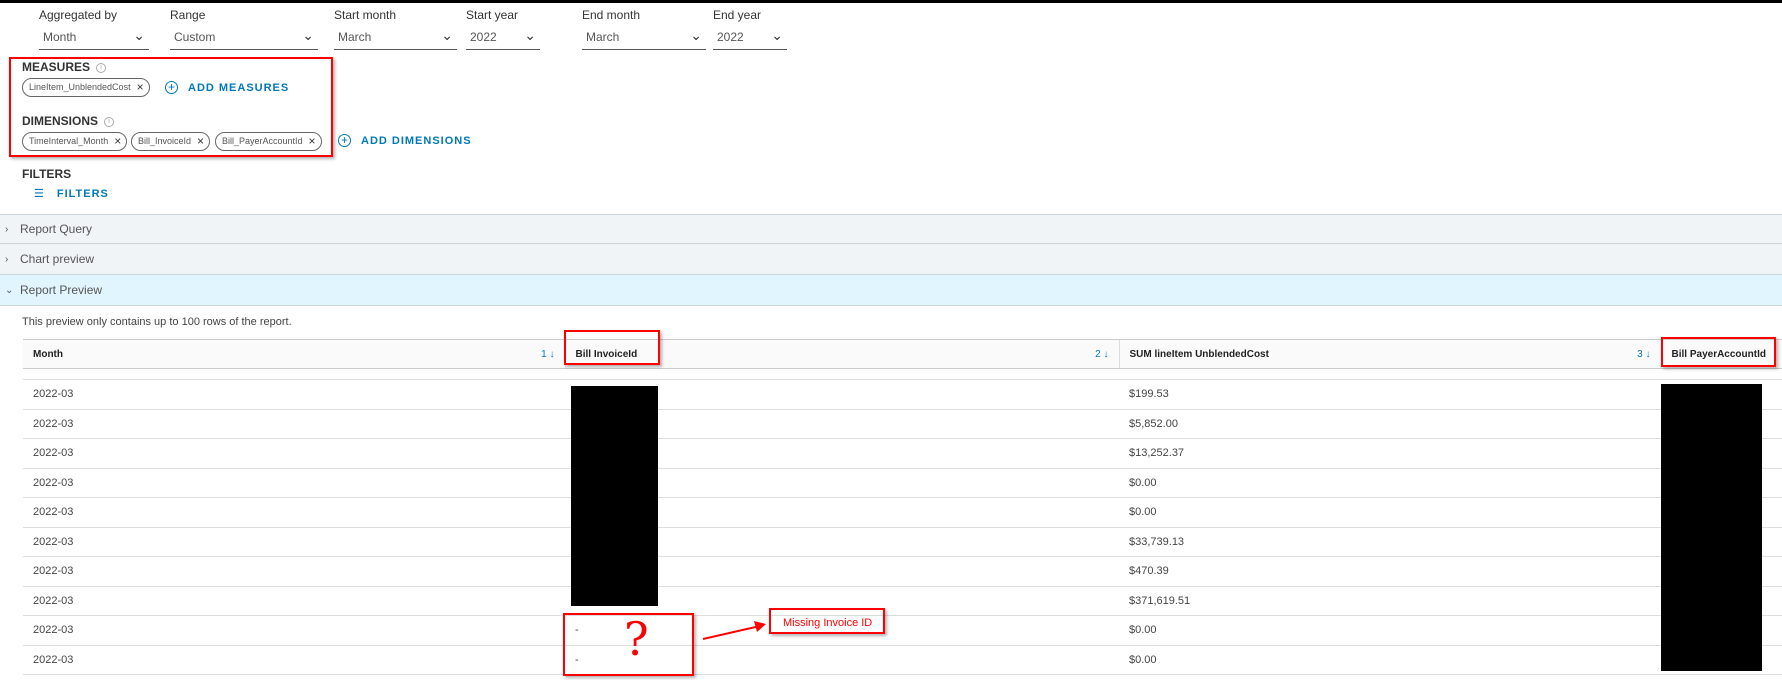  Describe the element at coordinates (60, 37) in the screenshot. I see `select-value: Month` at that location.